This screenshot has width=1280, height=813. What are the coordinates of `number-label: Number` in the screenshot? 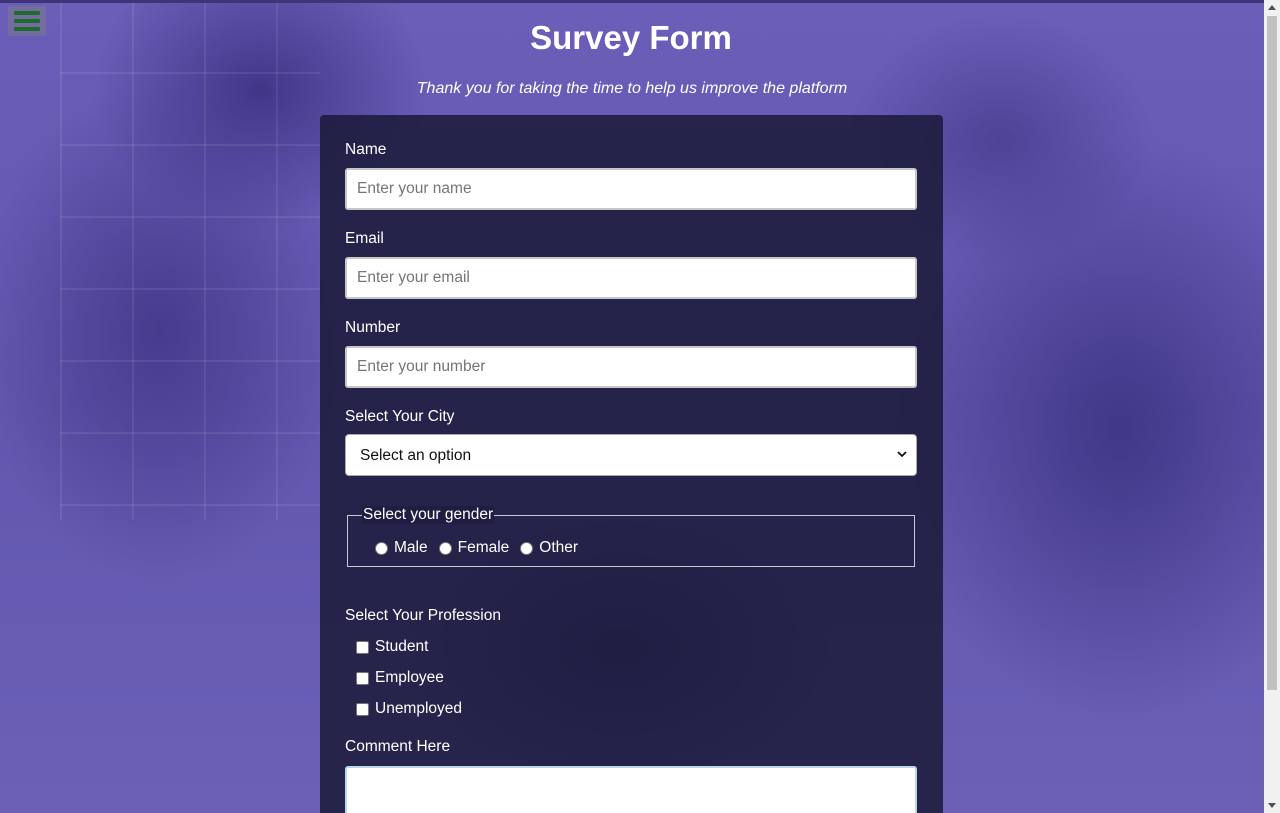 It's located at (373, 327).